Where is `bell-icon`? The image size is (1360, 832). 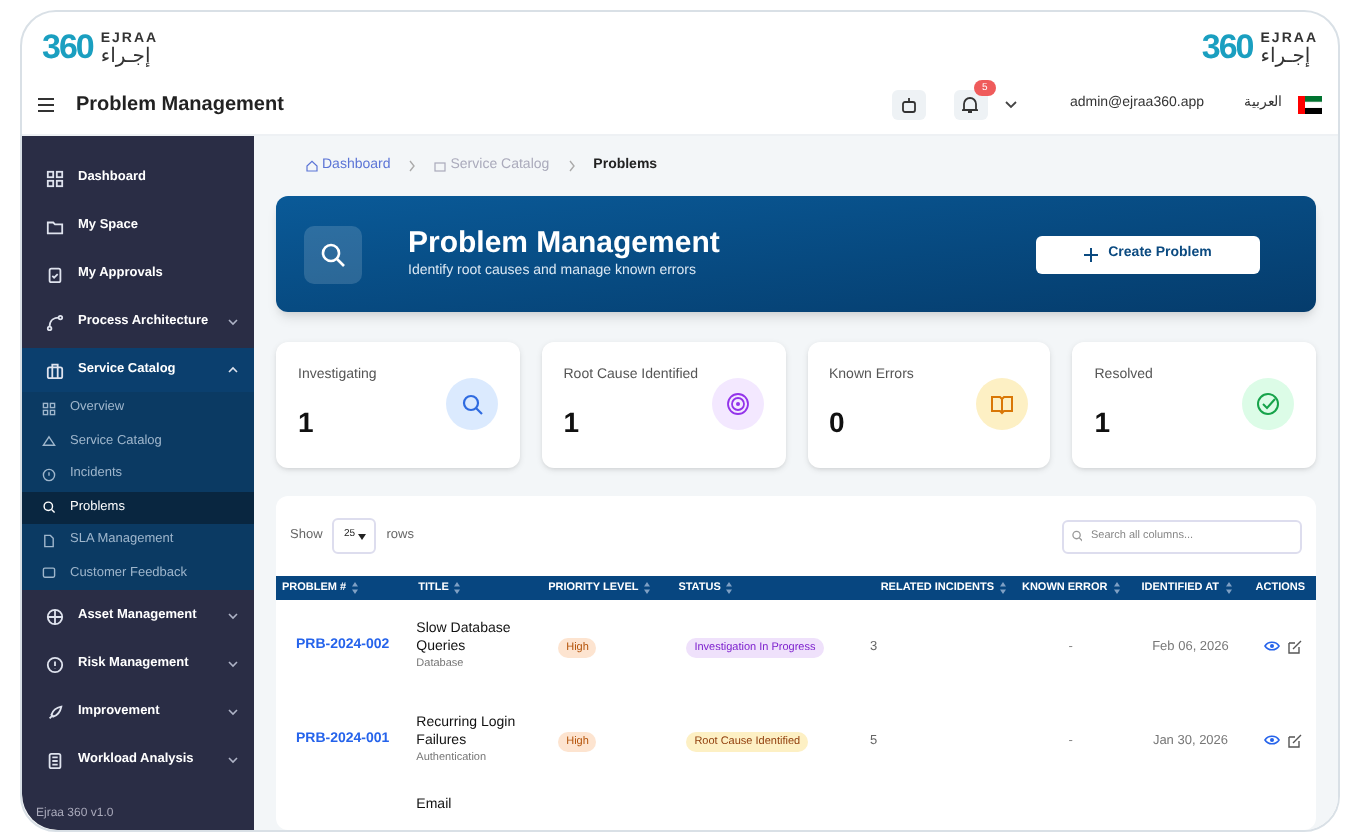 bell-icon is located at coordinates (970, 105).